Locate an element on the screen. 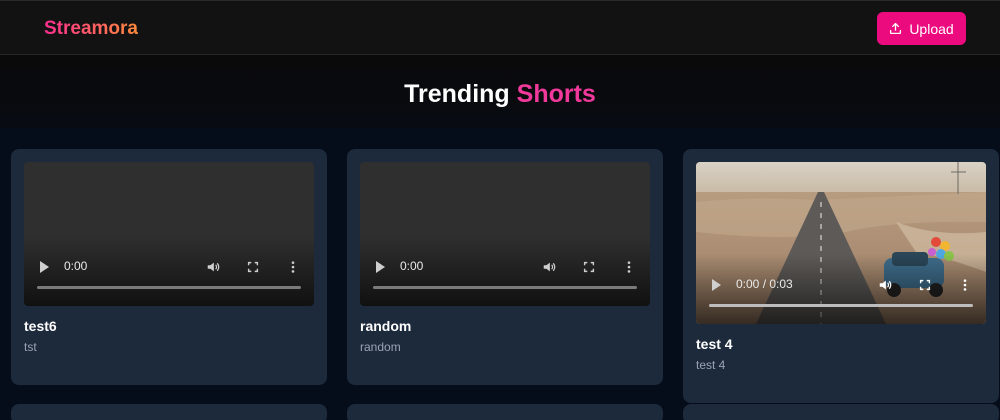 The image size is (1000, 420). upload-label: Upload is located at coordinates (931, 28).